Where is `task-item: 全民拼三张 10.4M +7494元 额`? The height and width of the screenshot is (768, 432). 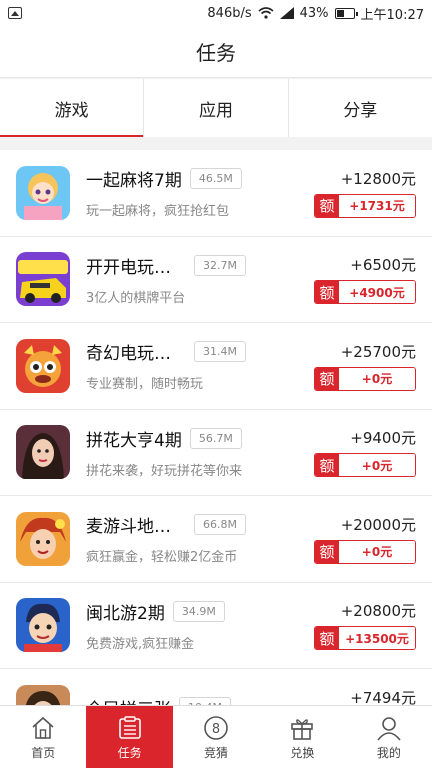 task-item: 全民拼三张 10.4M +7494元 额 is located at coordinates (216, 687).